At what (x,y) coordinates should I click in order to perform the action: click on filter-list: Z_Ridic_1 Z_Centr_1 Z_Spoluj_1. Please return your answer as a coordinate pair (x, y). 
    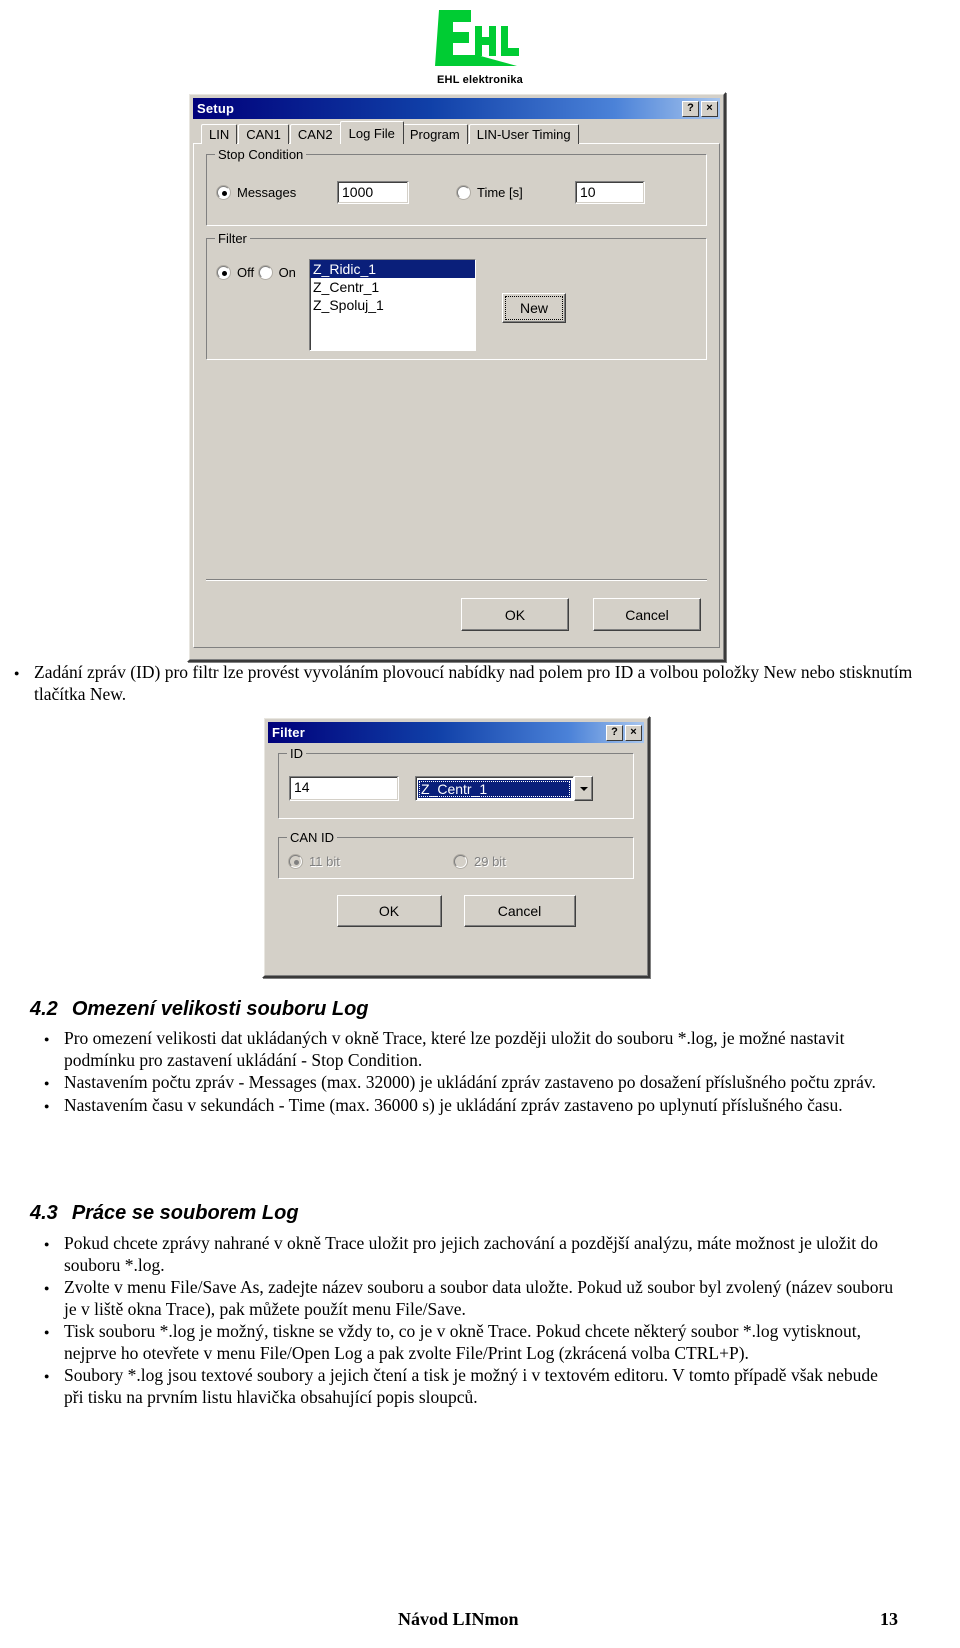
    Looking at the image, I should click on (392, 305).